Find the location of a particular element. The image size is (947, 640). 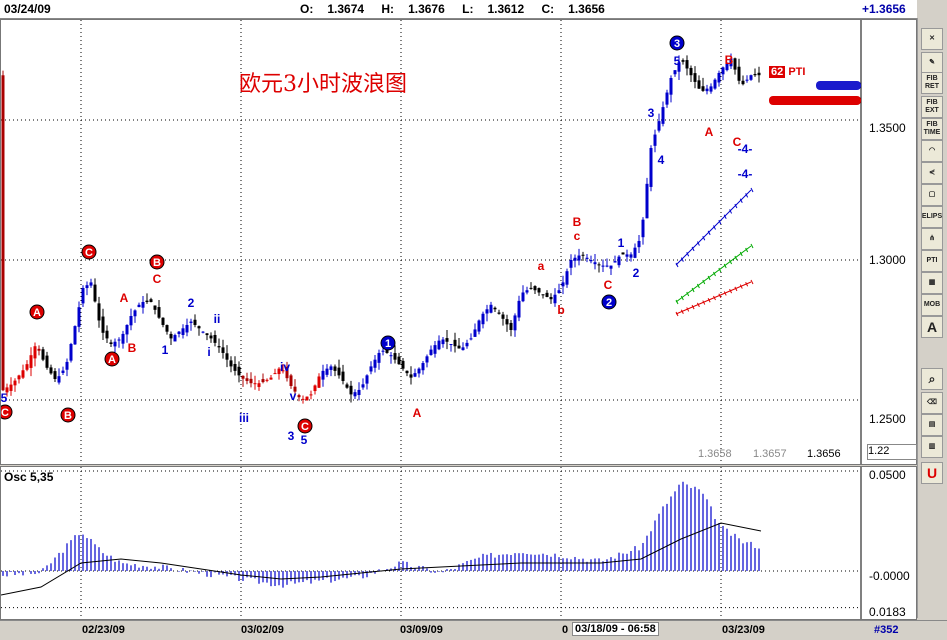

mob-button: MOB is located at coordinates (932, 305).